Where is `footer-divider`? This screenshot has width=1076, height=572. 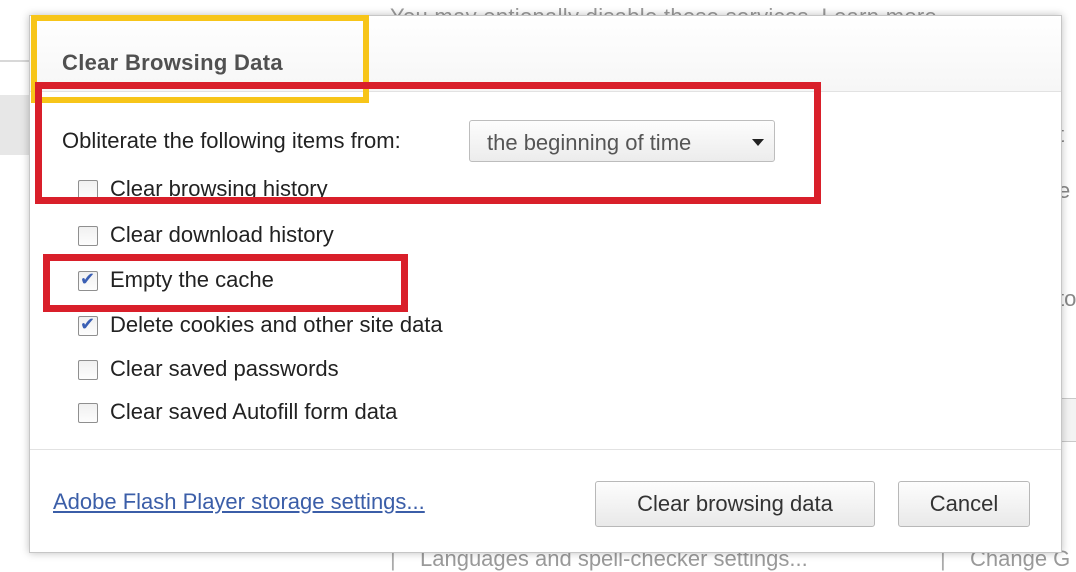
footer-divider is located at coordinates (545, 449).